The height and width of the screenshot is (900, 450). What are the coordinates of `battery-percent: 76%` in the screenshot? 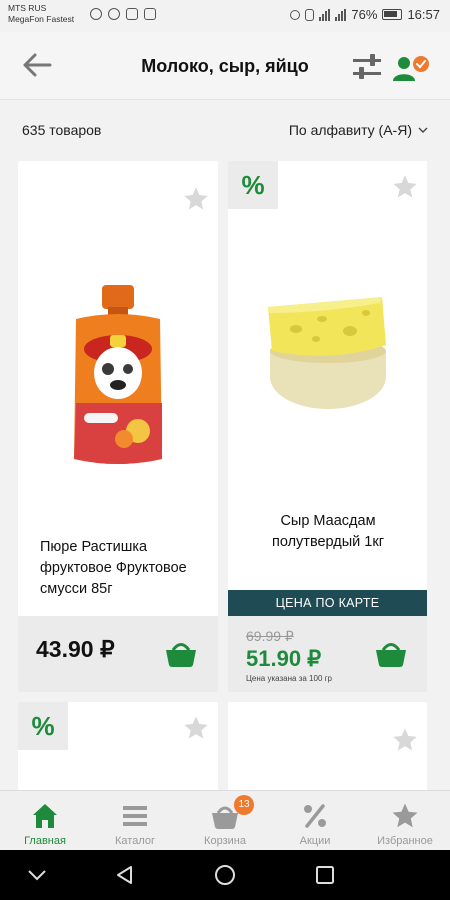 It's located at (364, 14).